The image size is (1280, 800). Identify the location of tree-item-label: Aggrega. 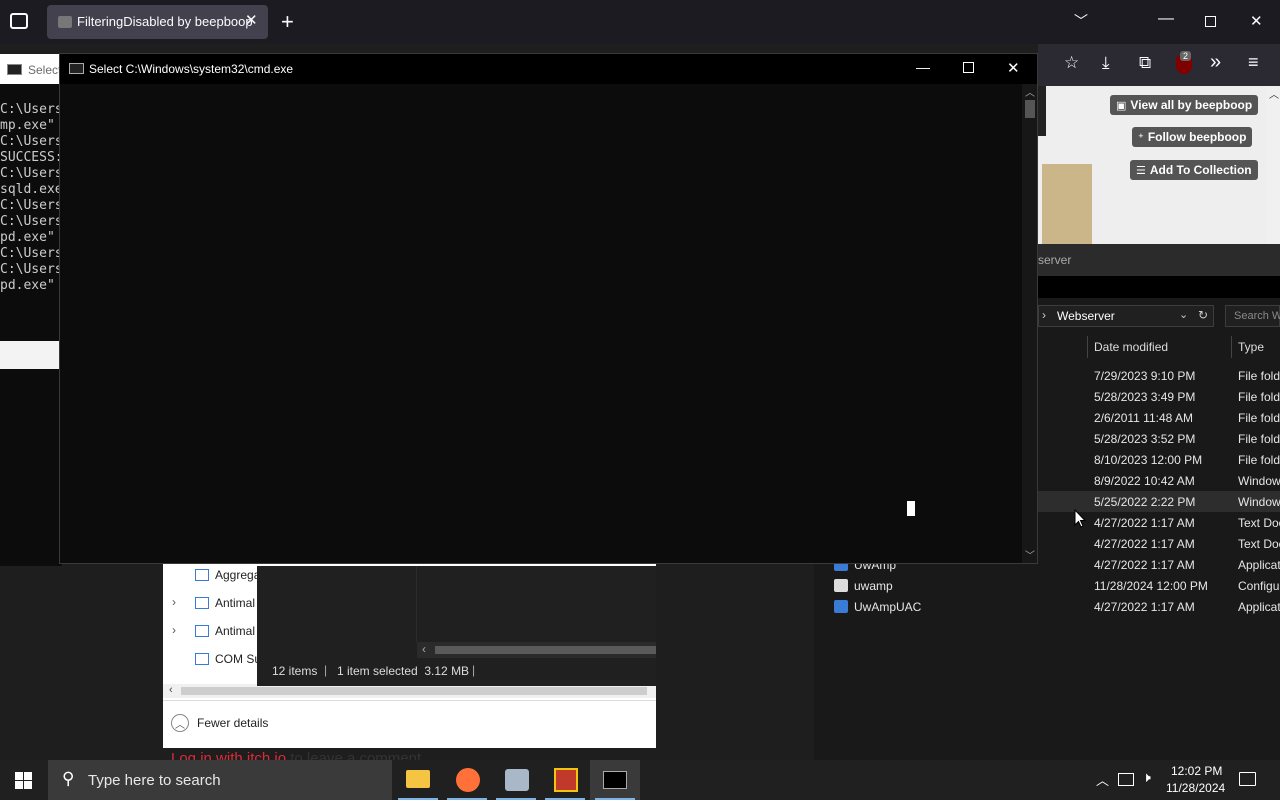
(238, 575).